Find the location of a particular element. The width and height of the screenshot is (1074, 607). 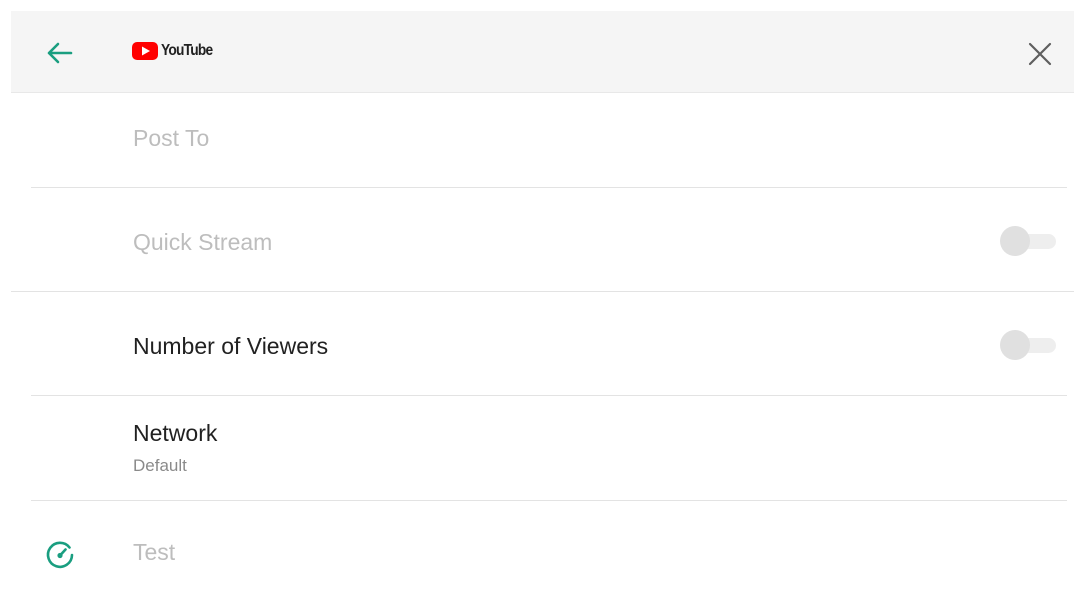

speedometer-icon is located at coordinates (60, 555).